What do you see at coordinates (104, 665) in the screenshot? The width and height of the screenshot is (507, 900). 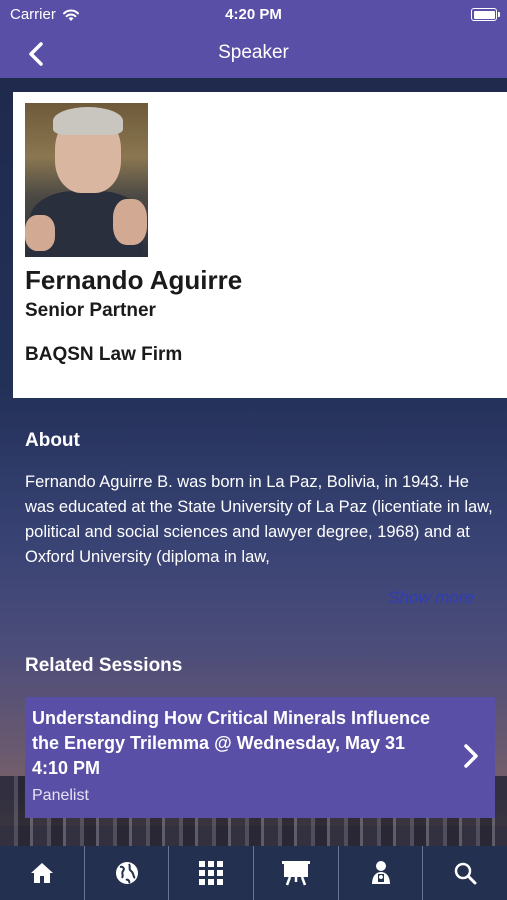 I see `related-sessions-heading: Related Sessions` at bounding box center [104, 665].